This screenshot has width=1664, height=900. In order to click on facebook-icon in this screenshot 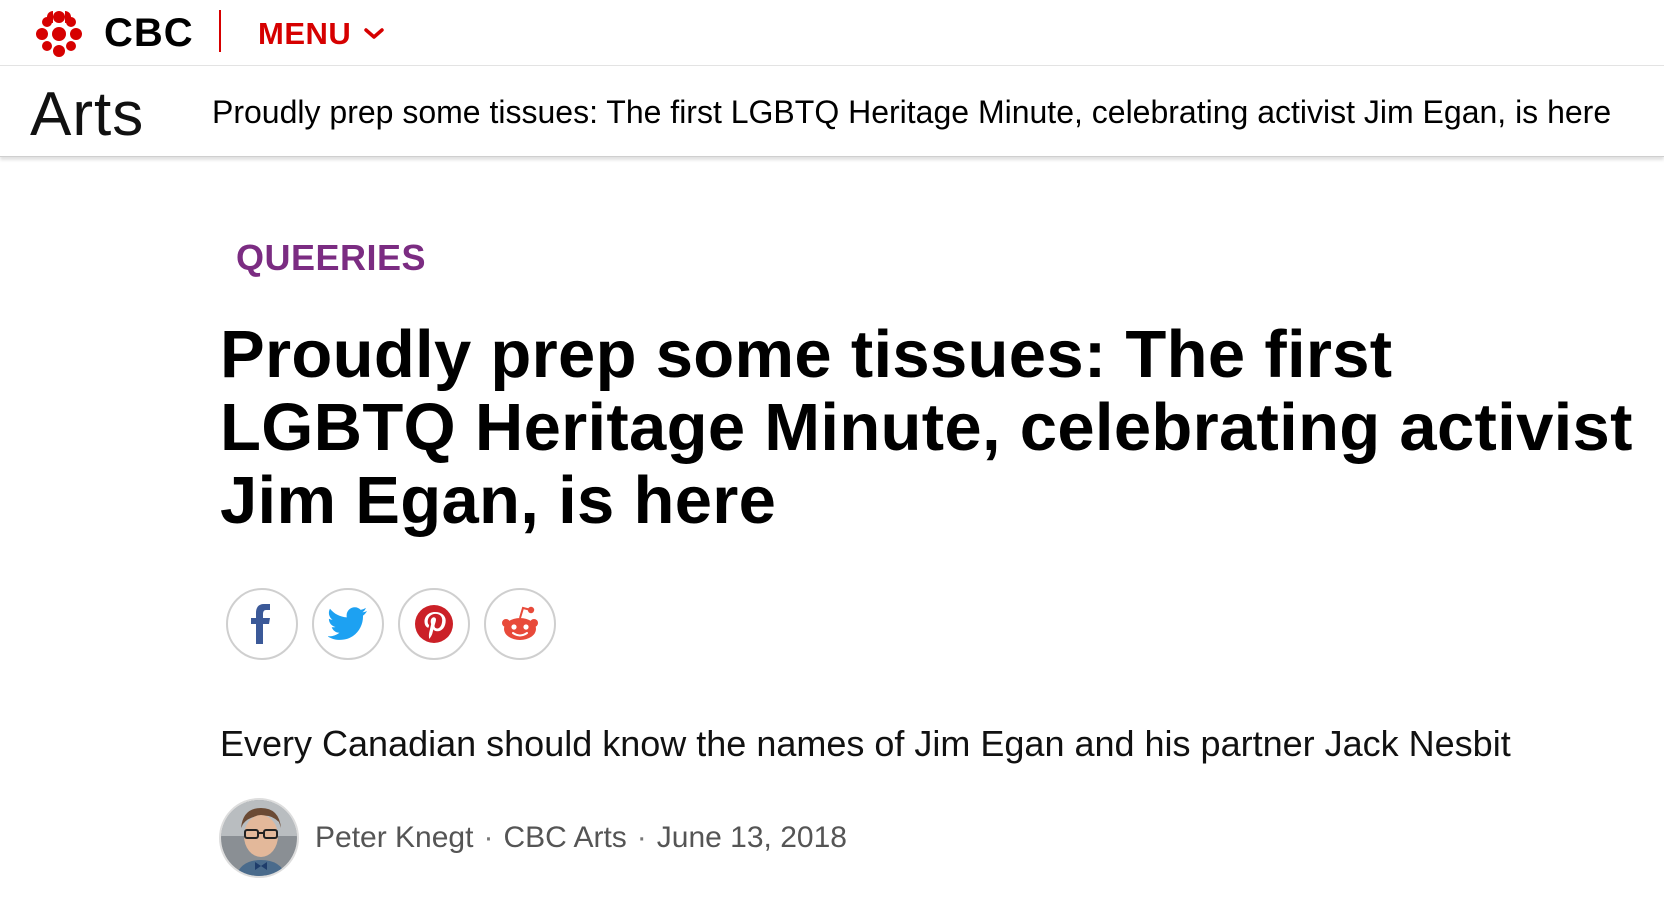, I will do `click(260, 624)`.